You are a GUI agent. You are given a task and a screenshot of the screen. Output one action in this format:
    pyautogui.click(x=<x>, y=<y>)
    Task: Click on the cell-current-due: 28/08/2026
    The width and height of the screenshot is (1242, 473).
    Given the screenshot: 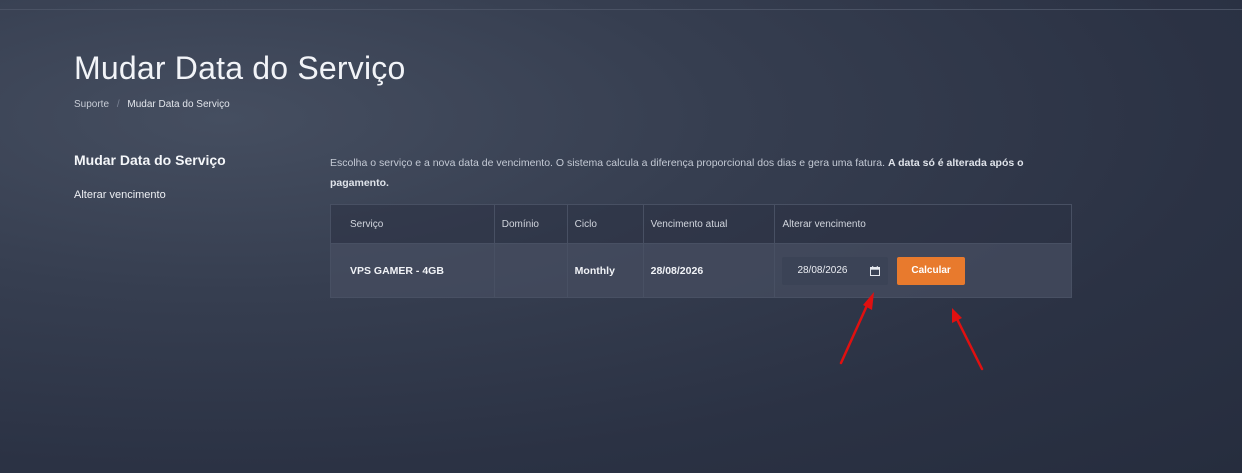 What is the action you would take?
    pyautogui.click(x=709, y=270)
    